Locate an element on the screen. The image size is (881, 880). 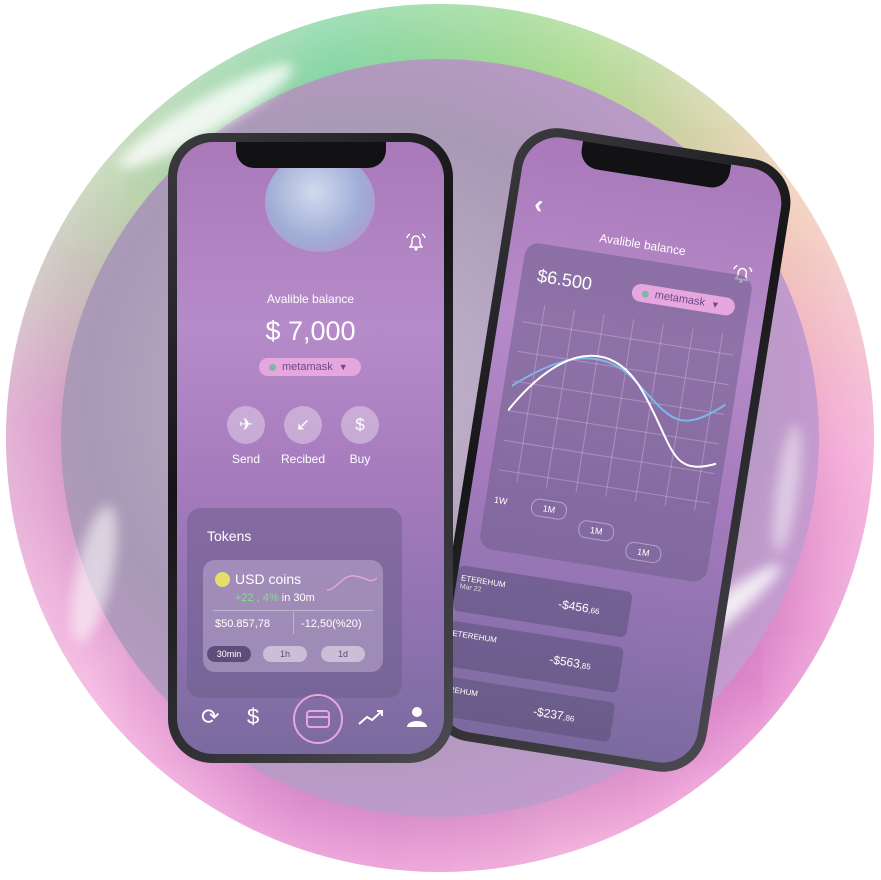
tx-amount: -$237,86 is located at coordinates (554, 714).